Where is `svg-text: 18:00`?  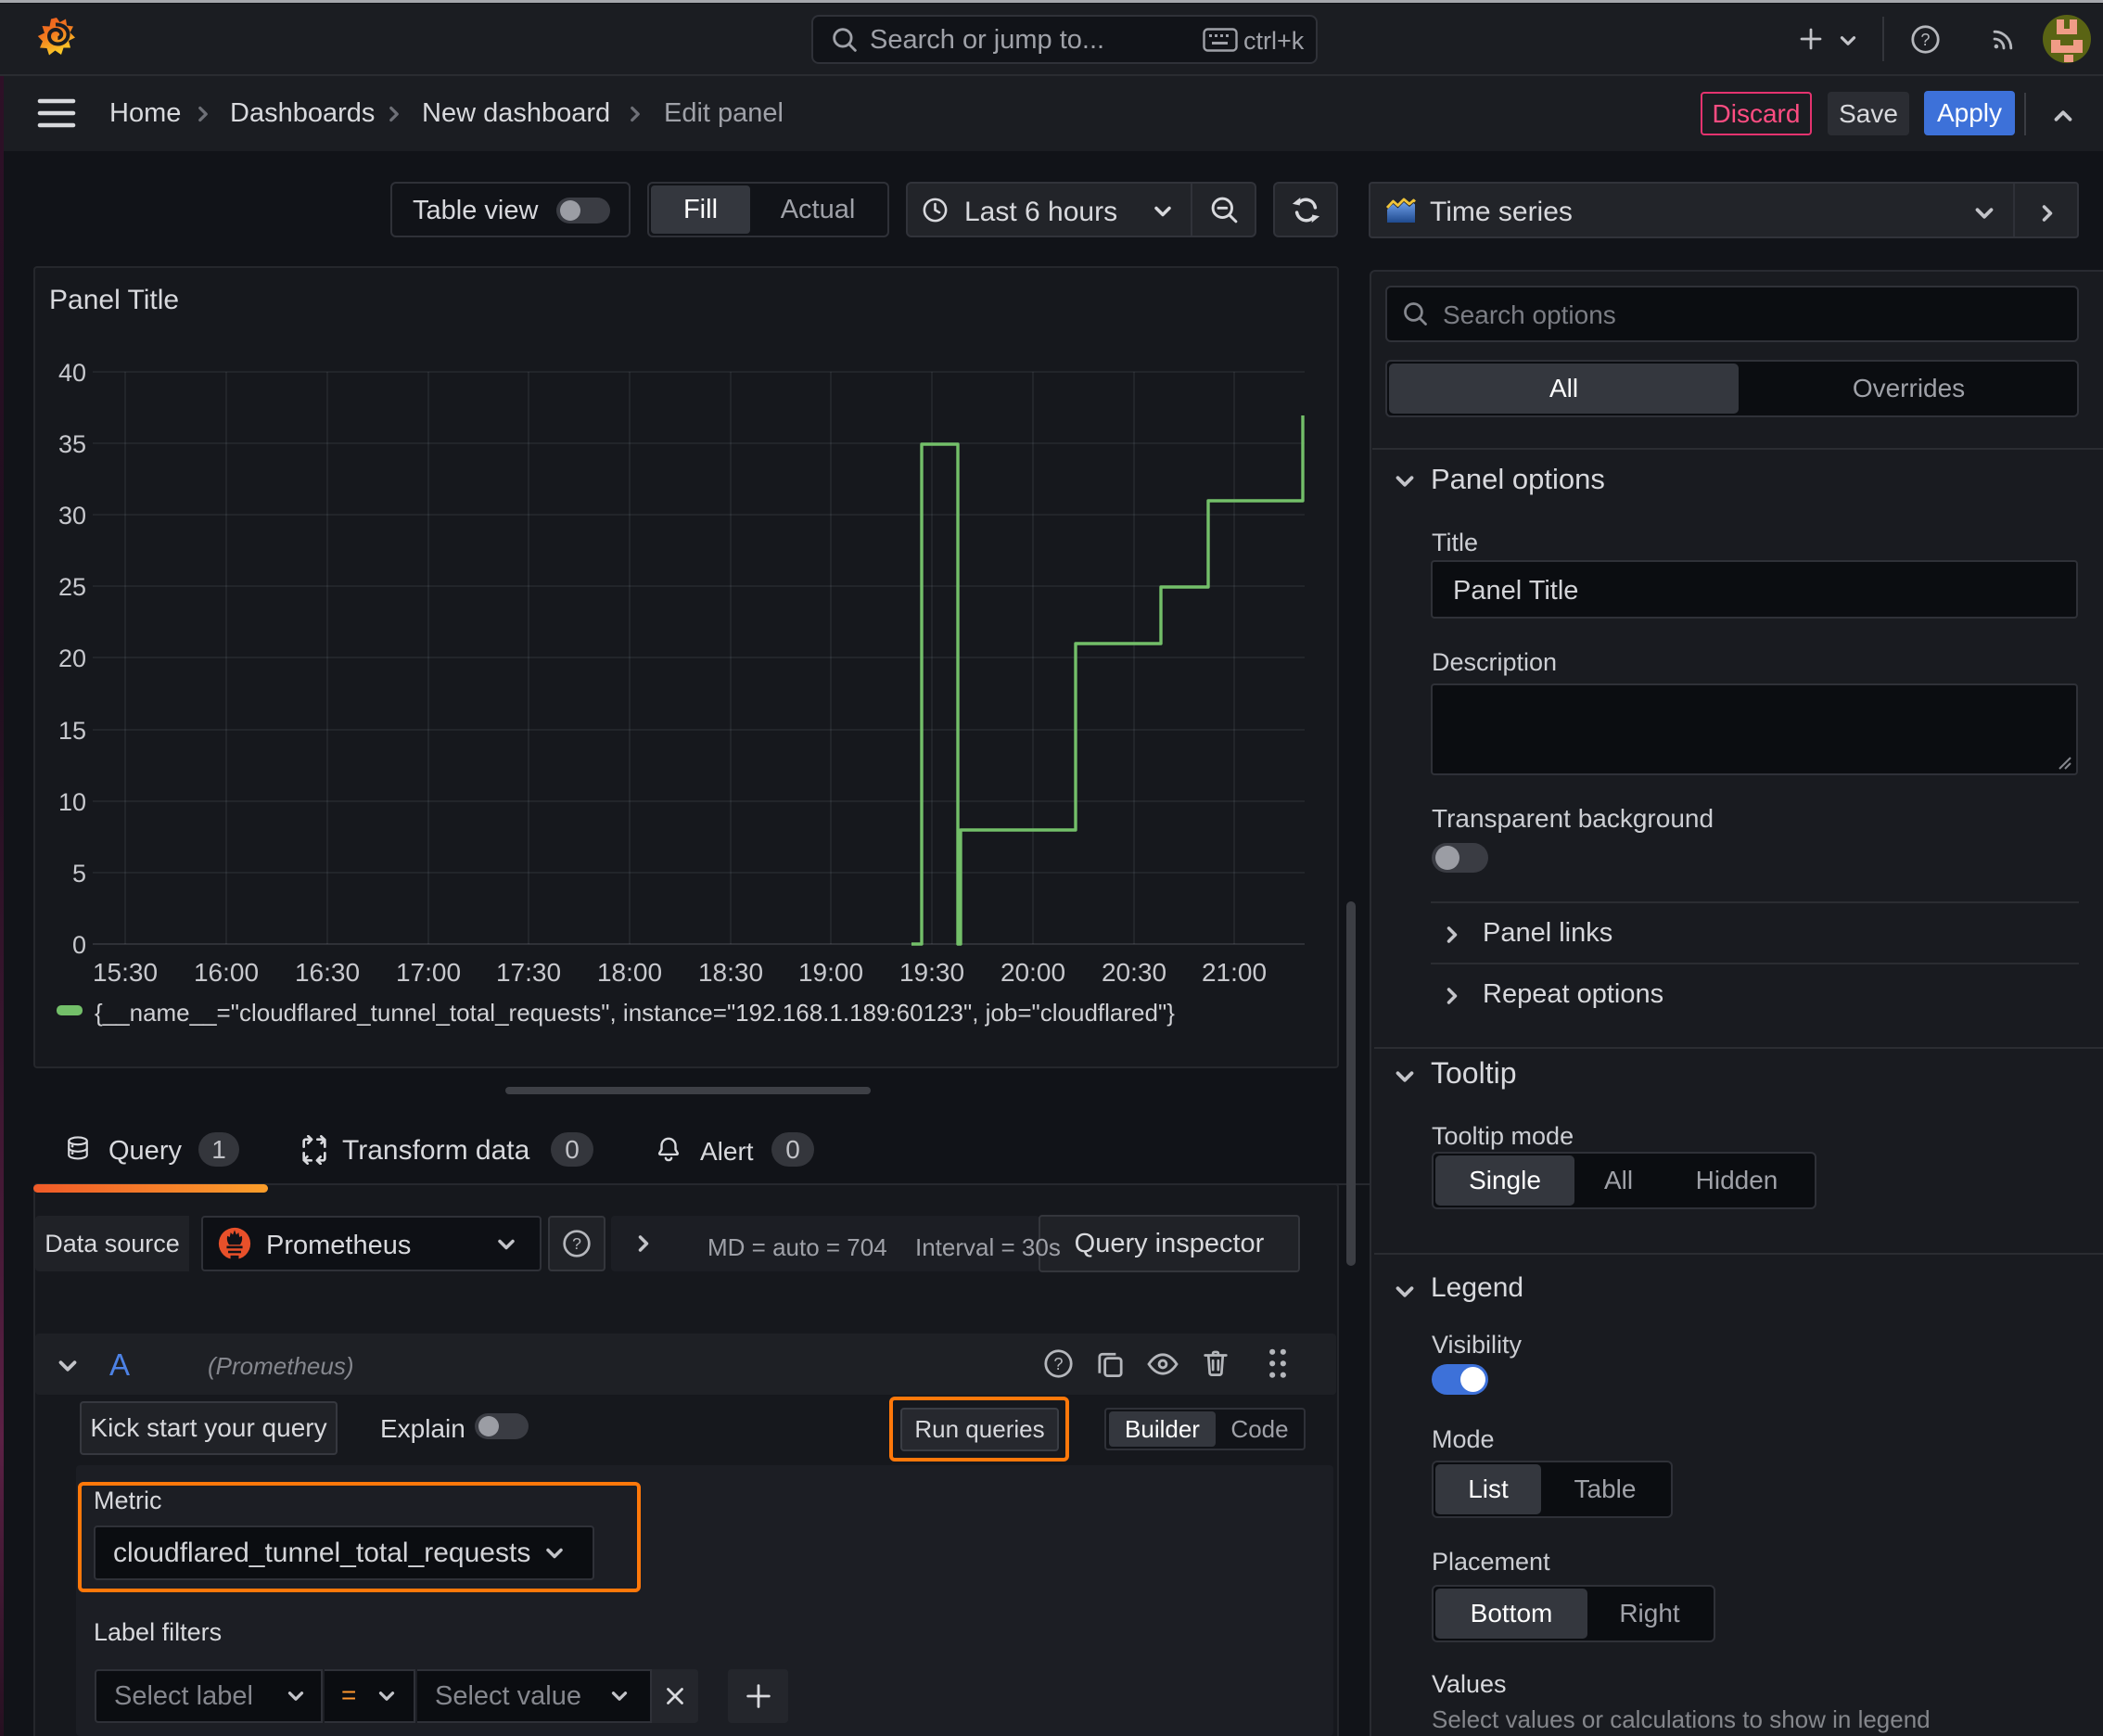
svg-text: 18:00 is located at coordinates (629, 972).